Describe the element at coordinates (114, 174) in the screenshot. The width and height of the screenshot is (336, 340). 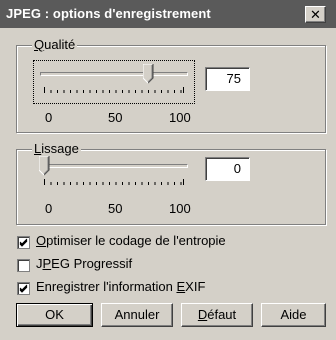
I see `smoothing-slider` at that location.